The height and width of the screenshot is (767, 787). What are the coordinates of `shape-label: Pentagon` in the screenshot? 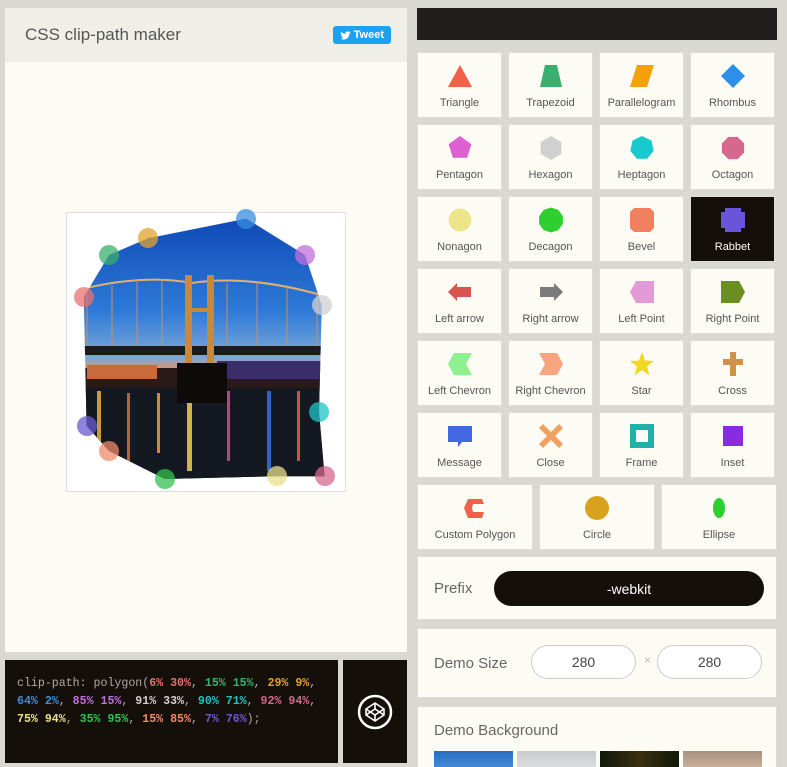 It's located at (459, 175).